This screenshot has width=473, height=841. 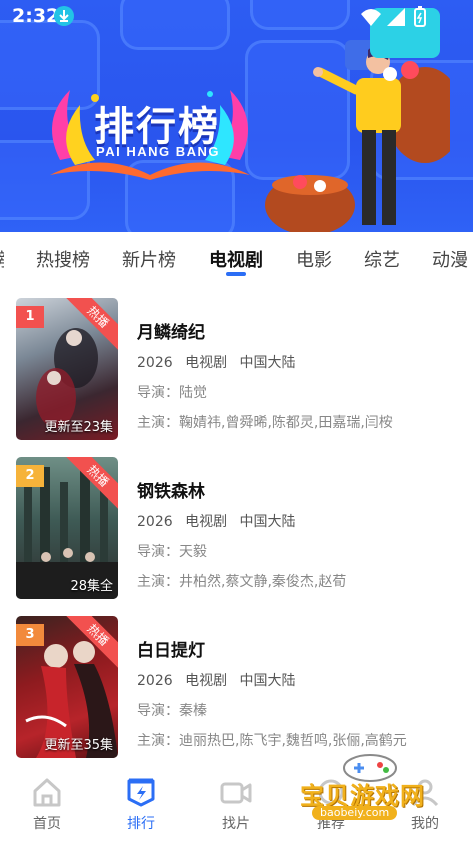 What do you see at coordinates (450, 259) in the screenshot?
I see `tab-anime: 动漫` at bounding box center [450, 259].